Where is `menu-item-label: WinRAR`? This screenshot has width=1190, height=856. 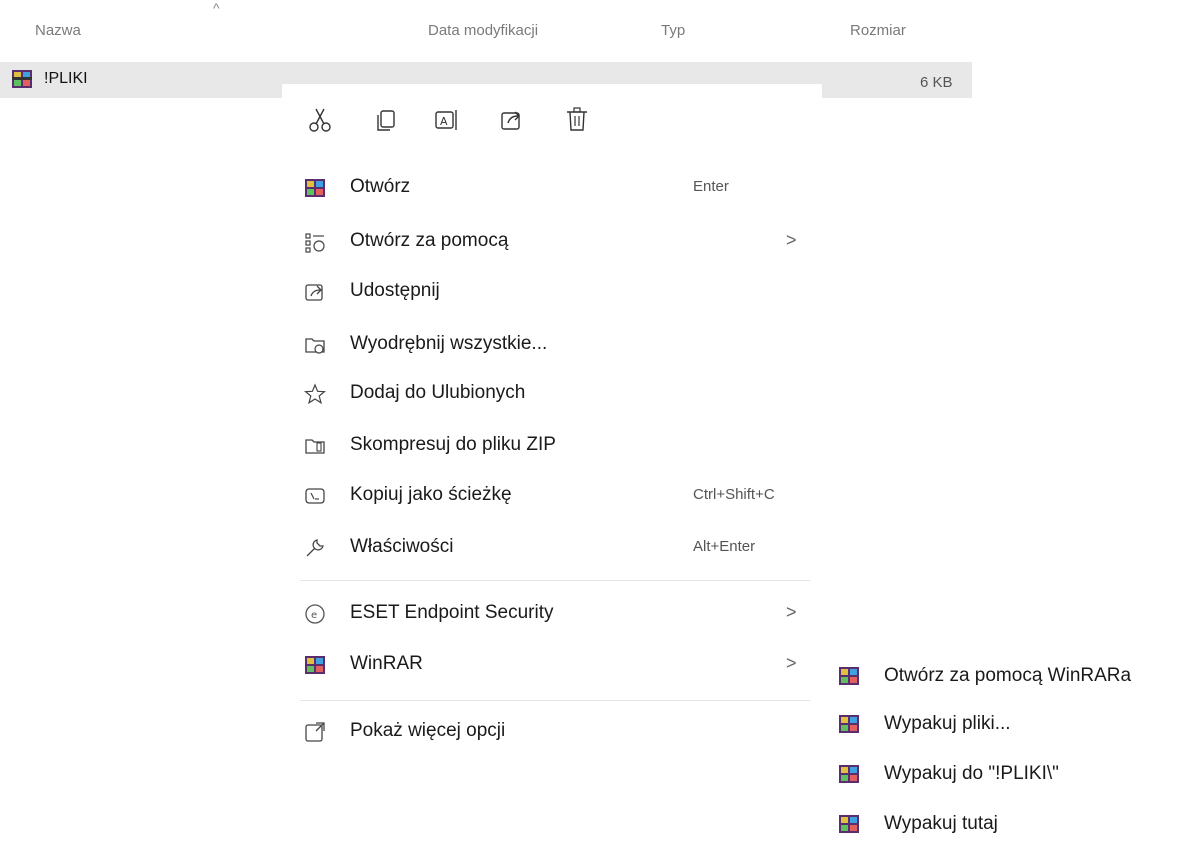 menu-item-label: WinRAR is located at coordinates (386, 663).